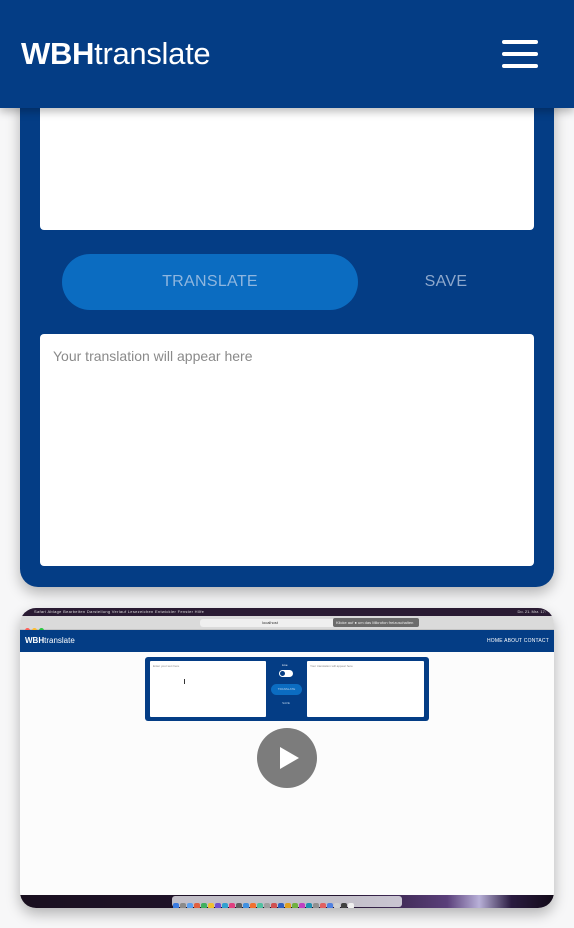 The image size is (574, 928). I want to click on video-site-nav-links: HOME ABOUT CONTACT, so click(517, 641).